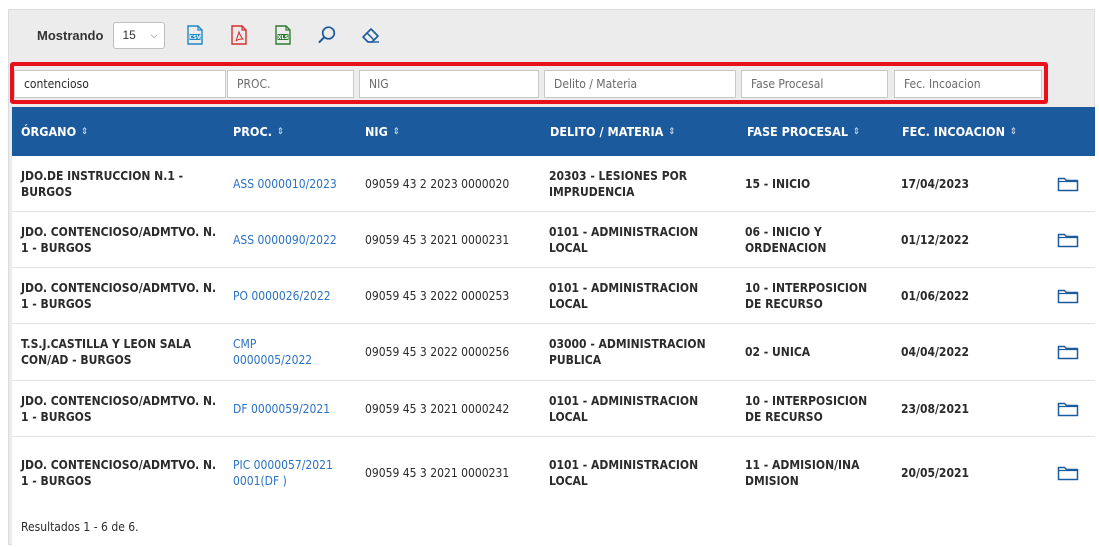  What do you see at coordinates (798, 131) in the screenshot?
I see `col-header-label: FASE PROCESAL` at bounding box center [798, 131].